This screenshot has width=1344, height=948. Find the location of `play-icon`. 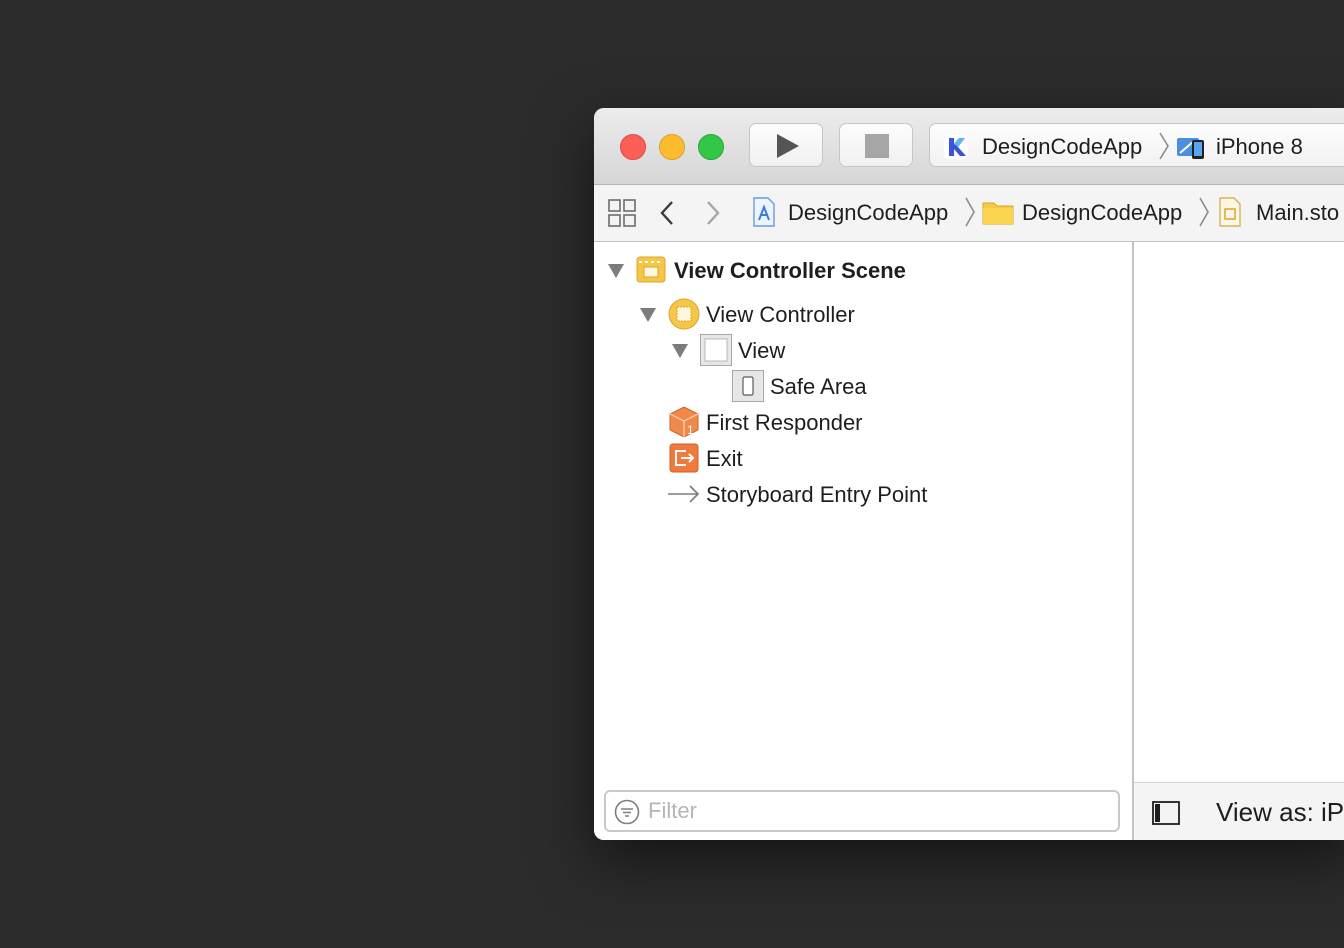

play-icon is located at coordinates (788, 146).